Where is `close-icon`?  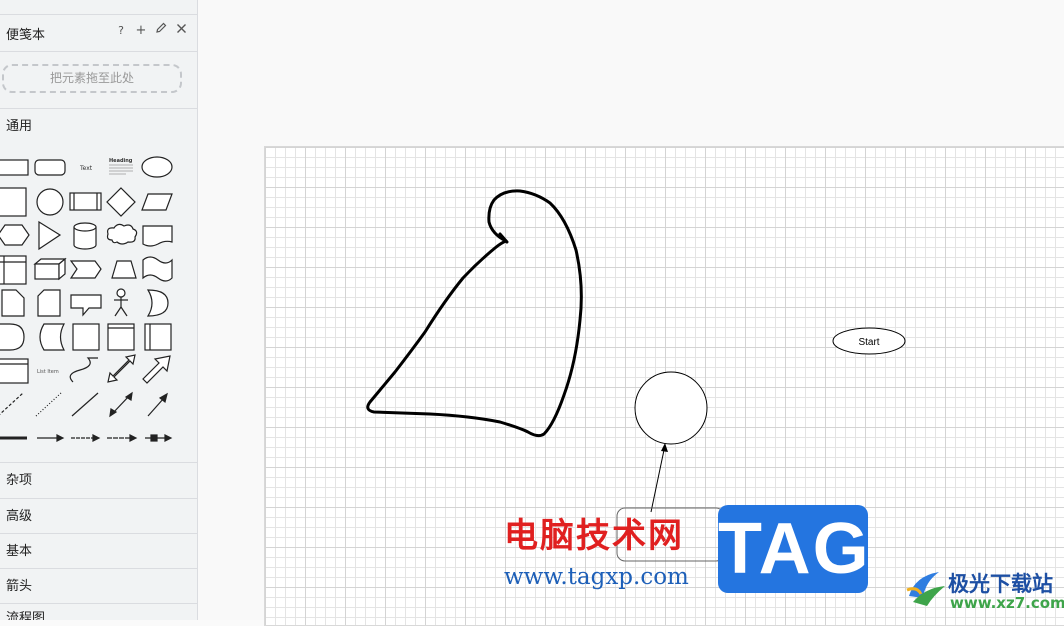
close-icon is located at coordinates (181, 30).